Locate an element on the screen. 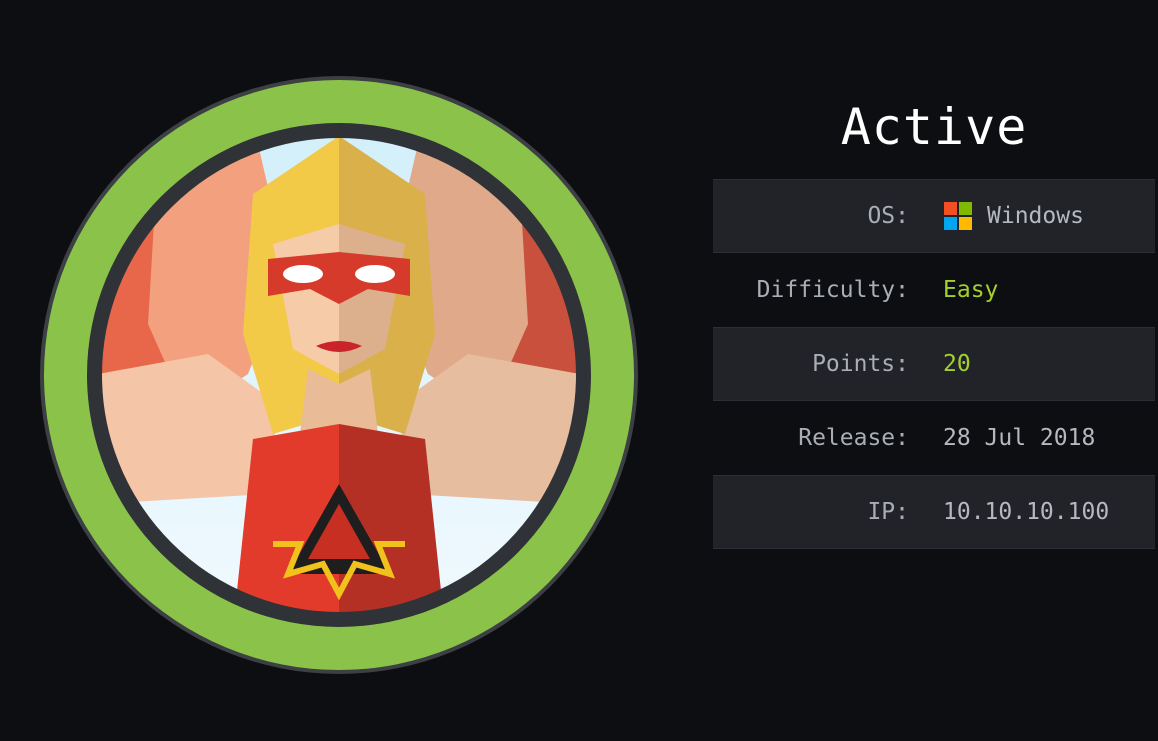  ip-value: 10.10.10.100 is located at coordinates (1026, 512).